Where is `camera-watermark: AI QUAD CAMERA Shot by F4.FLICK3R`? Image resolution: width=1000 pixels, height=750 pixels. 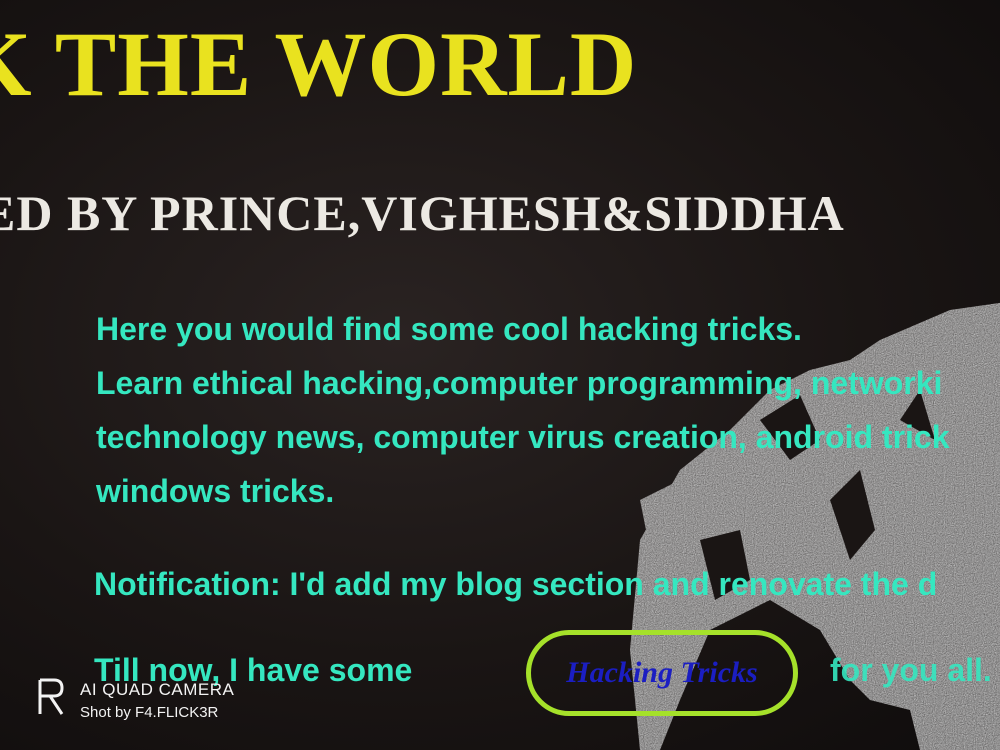
camera-watermark: AI QUAD CAMERA Shot by F4.FLICK3R is located at coordinates (156, 701).